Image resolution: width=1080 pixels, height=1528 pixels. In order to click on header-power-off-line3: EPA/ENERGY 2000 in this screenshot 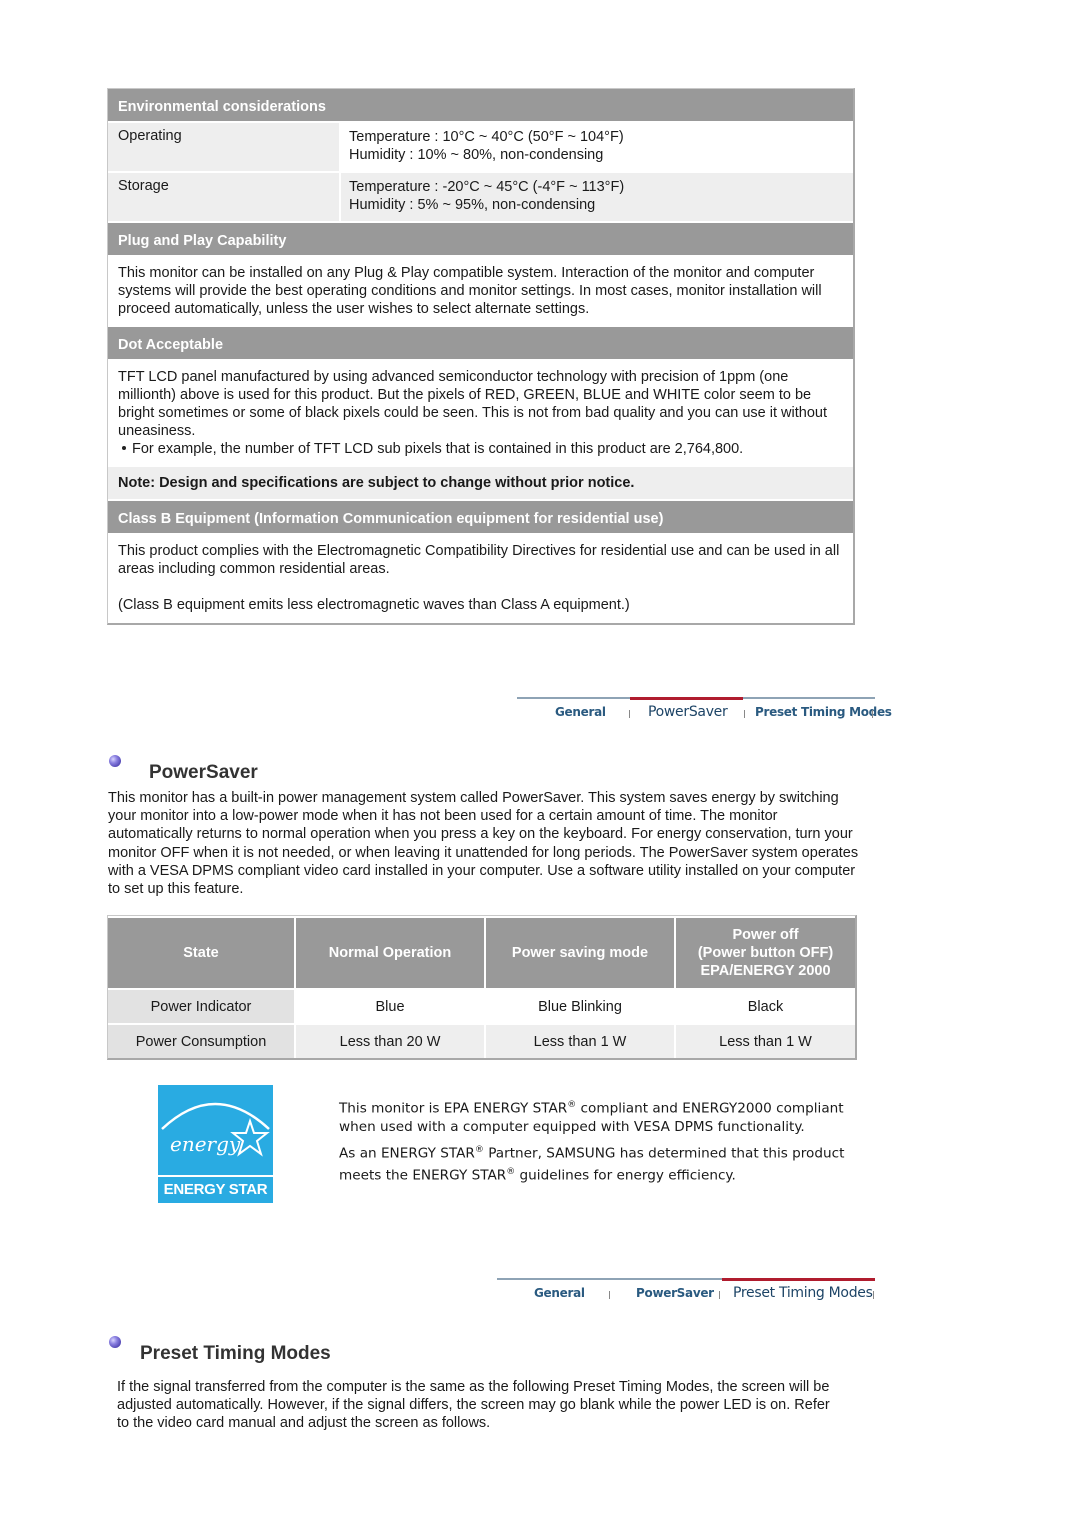, I will do `click(765, 971)`.